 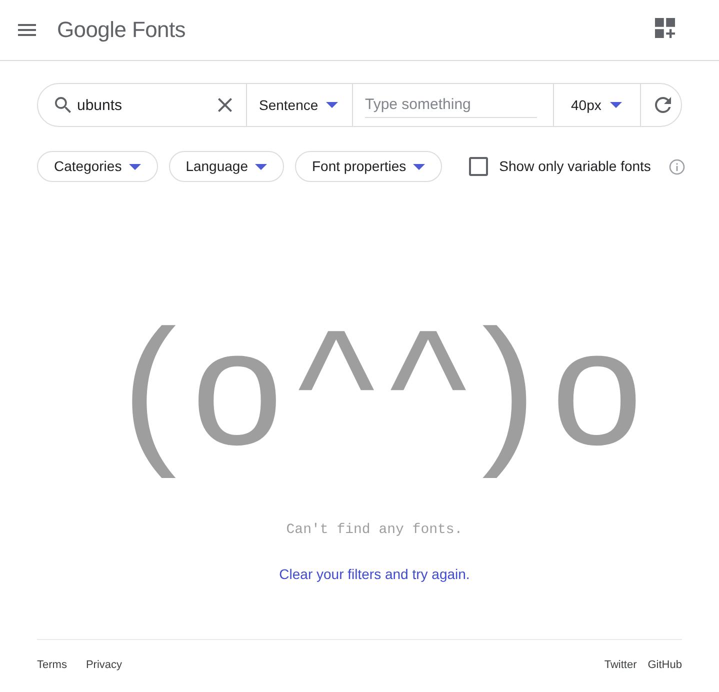 I want to click on empty-message: Can't find any fonts., so click(x=374, y=529).